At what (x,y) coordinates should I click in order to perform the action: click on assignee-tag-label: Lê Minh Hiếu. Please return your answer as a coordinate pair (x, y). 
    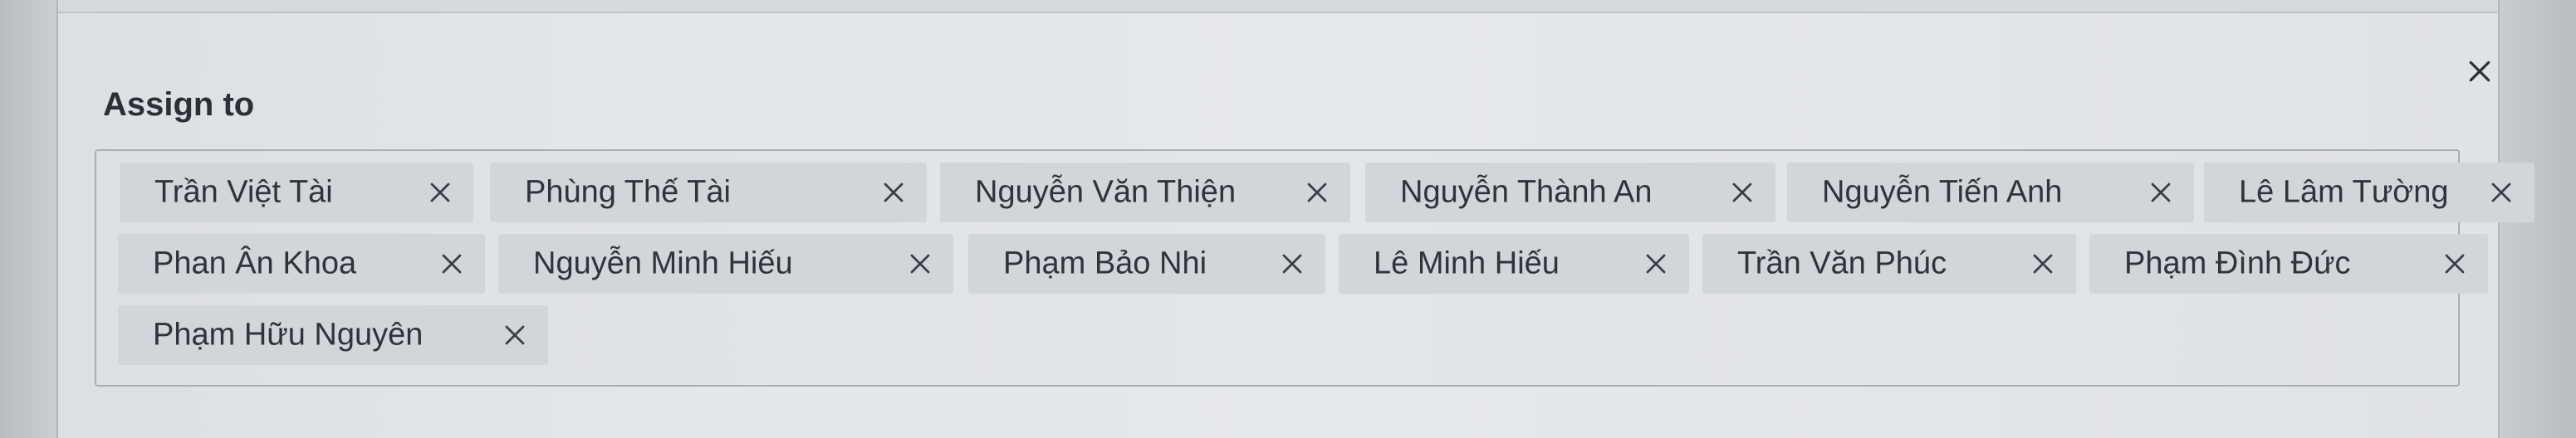
    Looking at the image, I should click on (1467, 263).